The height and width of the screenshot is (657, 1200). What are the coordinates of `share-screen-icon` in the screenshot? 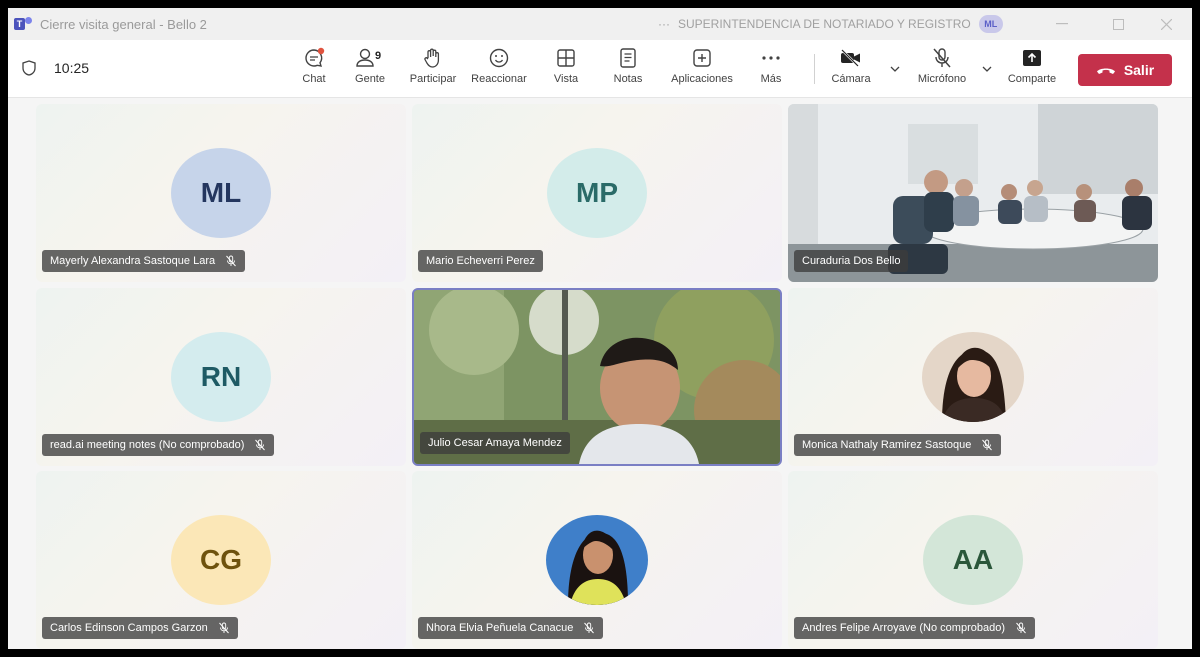 It's located at (1032, 58).